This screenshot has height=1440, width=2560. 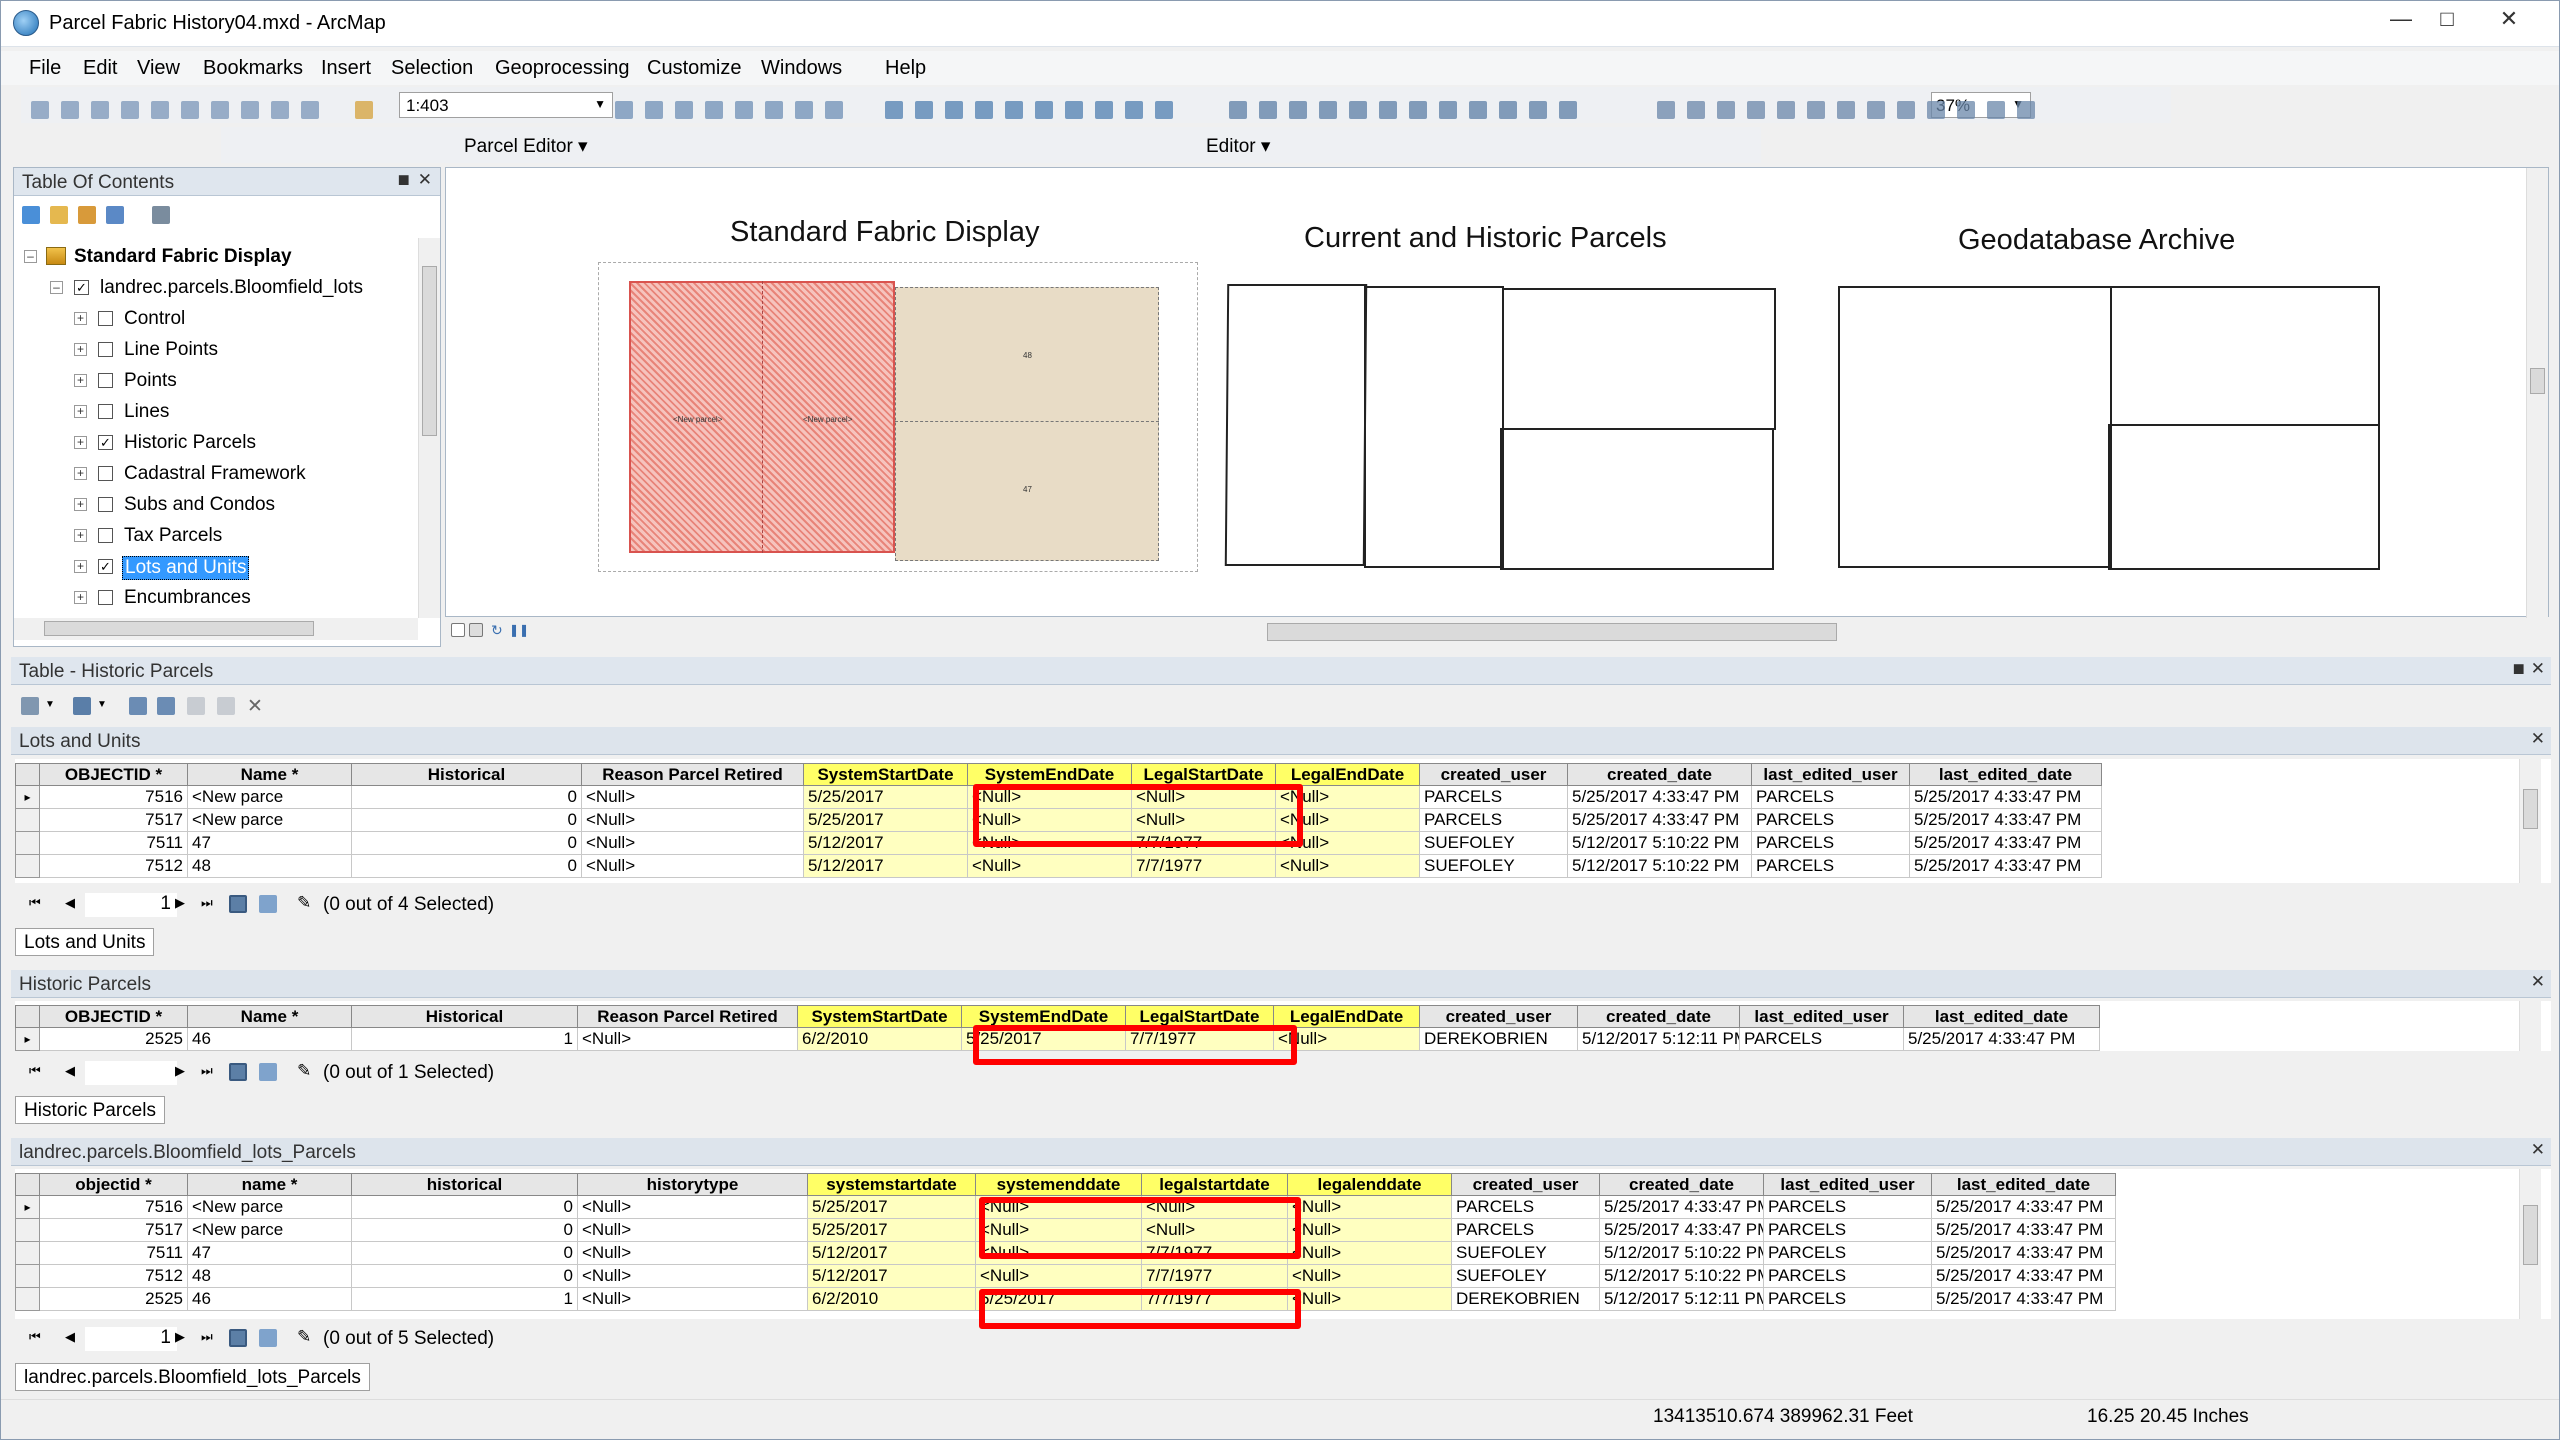 I want to click on delete-icon: ✕, so click(x=255, y=706).